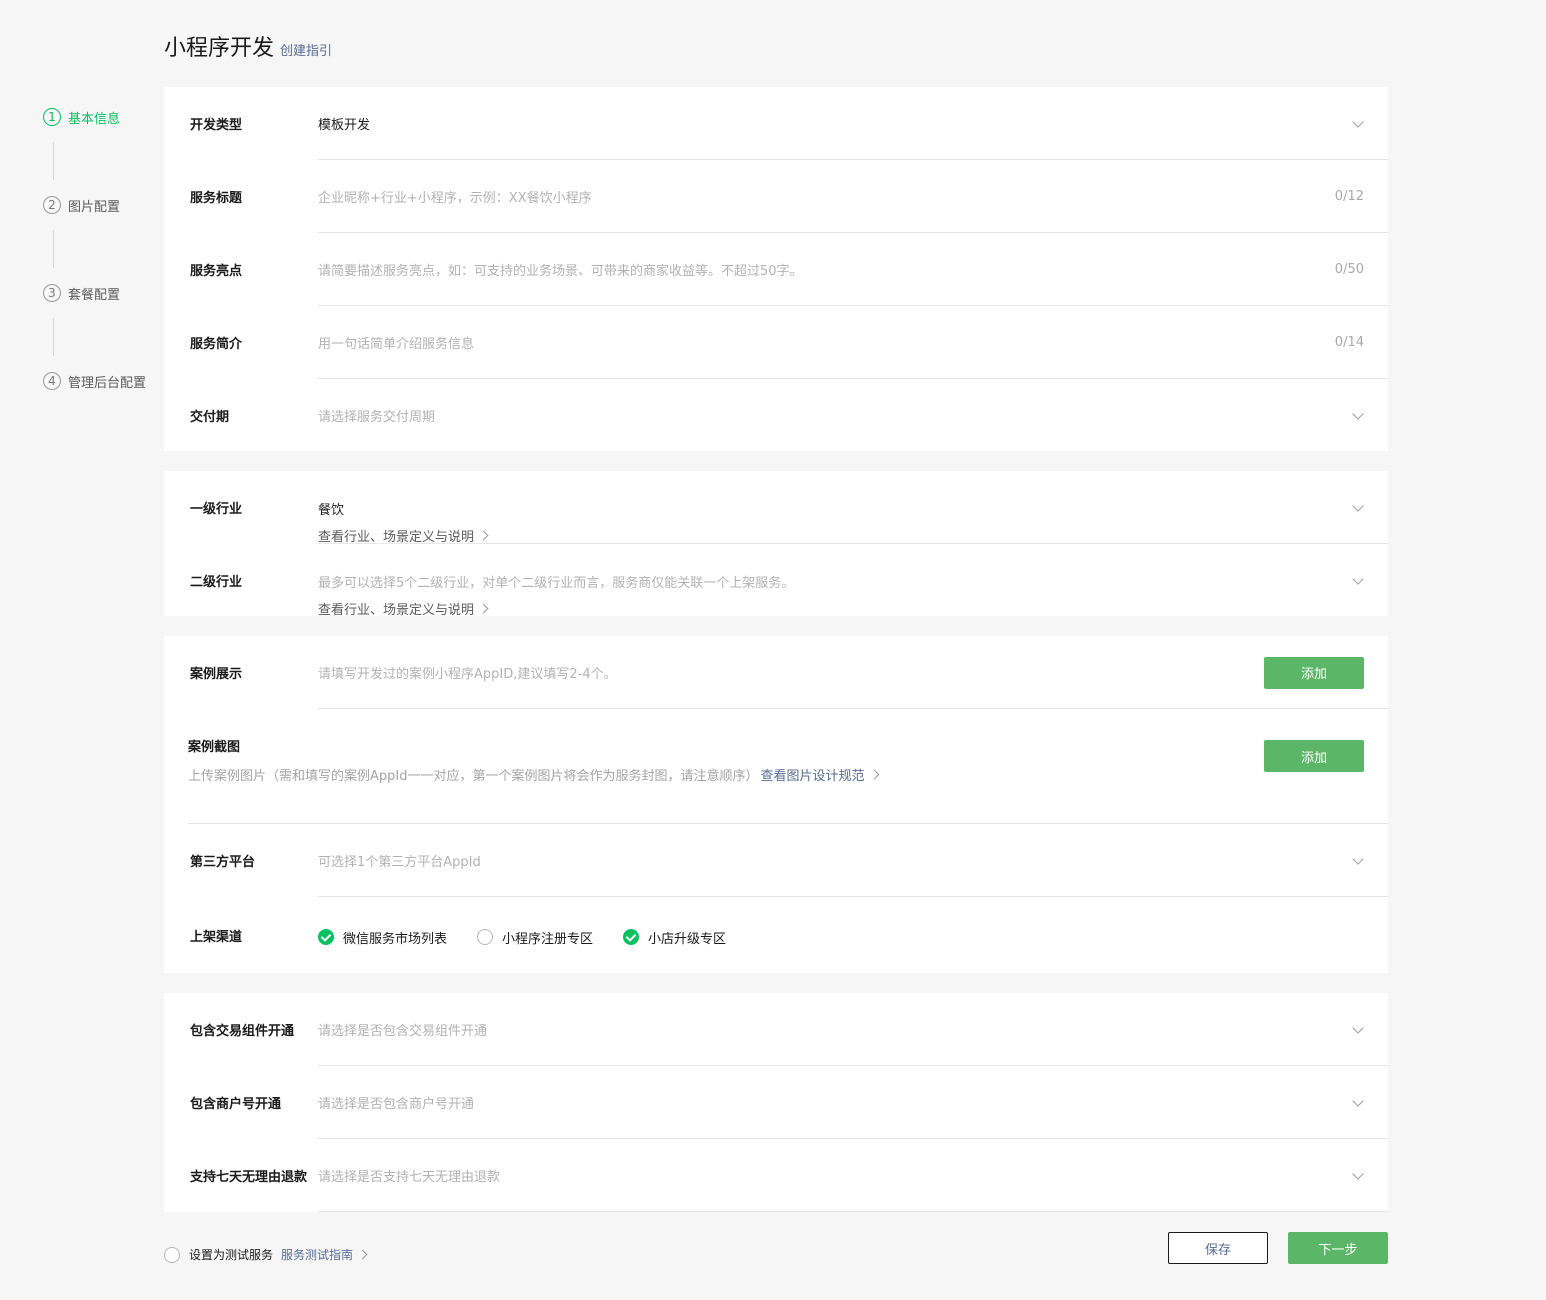 The image size is (1546, 1300). Describe the element at coordinates (776, 508) in the screenshot. I see `industry-level1-select: 一级行业 餐饮 查看行业、场景定义与说明` at that location.